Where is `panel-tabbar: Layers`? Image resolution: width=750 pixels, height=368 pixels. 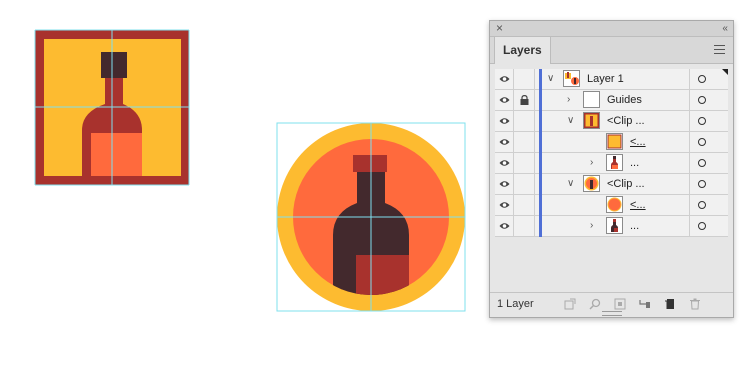
panel-tabbar: Layers is located at coordinates (611, 50).